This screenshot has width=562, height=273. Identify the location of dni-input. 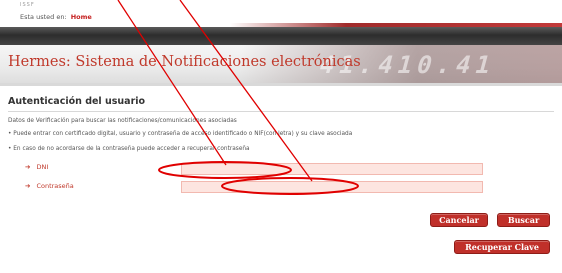
(332, 169).